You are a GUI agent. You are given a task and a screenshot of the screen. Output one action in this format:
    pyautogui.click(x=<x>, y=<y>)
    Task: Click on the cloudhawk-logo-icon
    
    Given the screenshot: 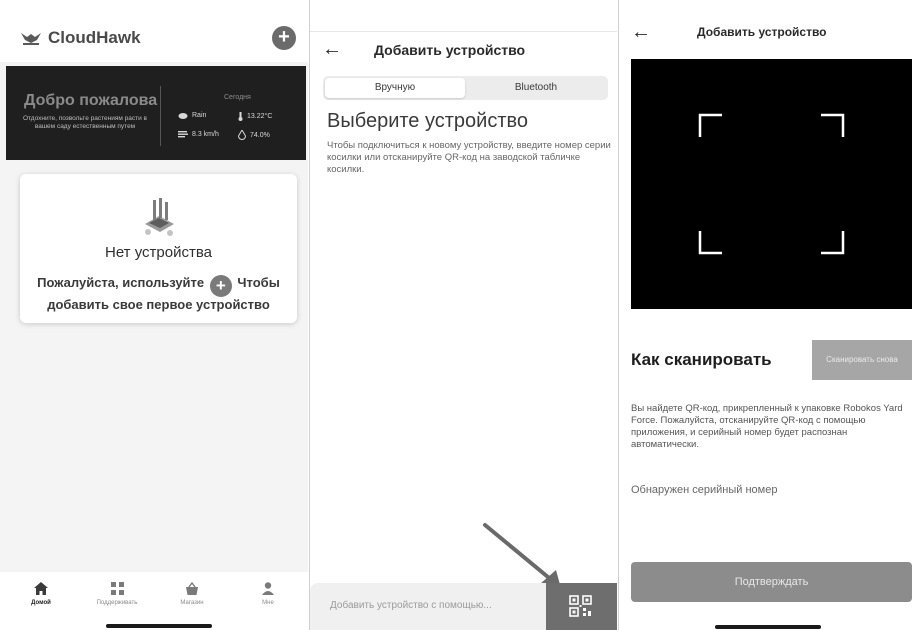 What is the action you would take?
    pyautogui.click(x=31, y=39)
    